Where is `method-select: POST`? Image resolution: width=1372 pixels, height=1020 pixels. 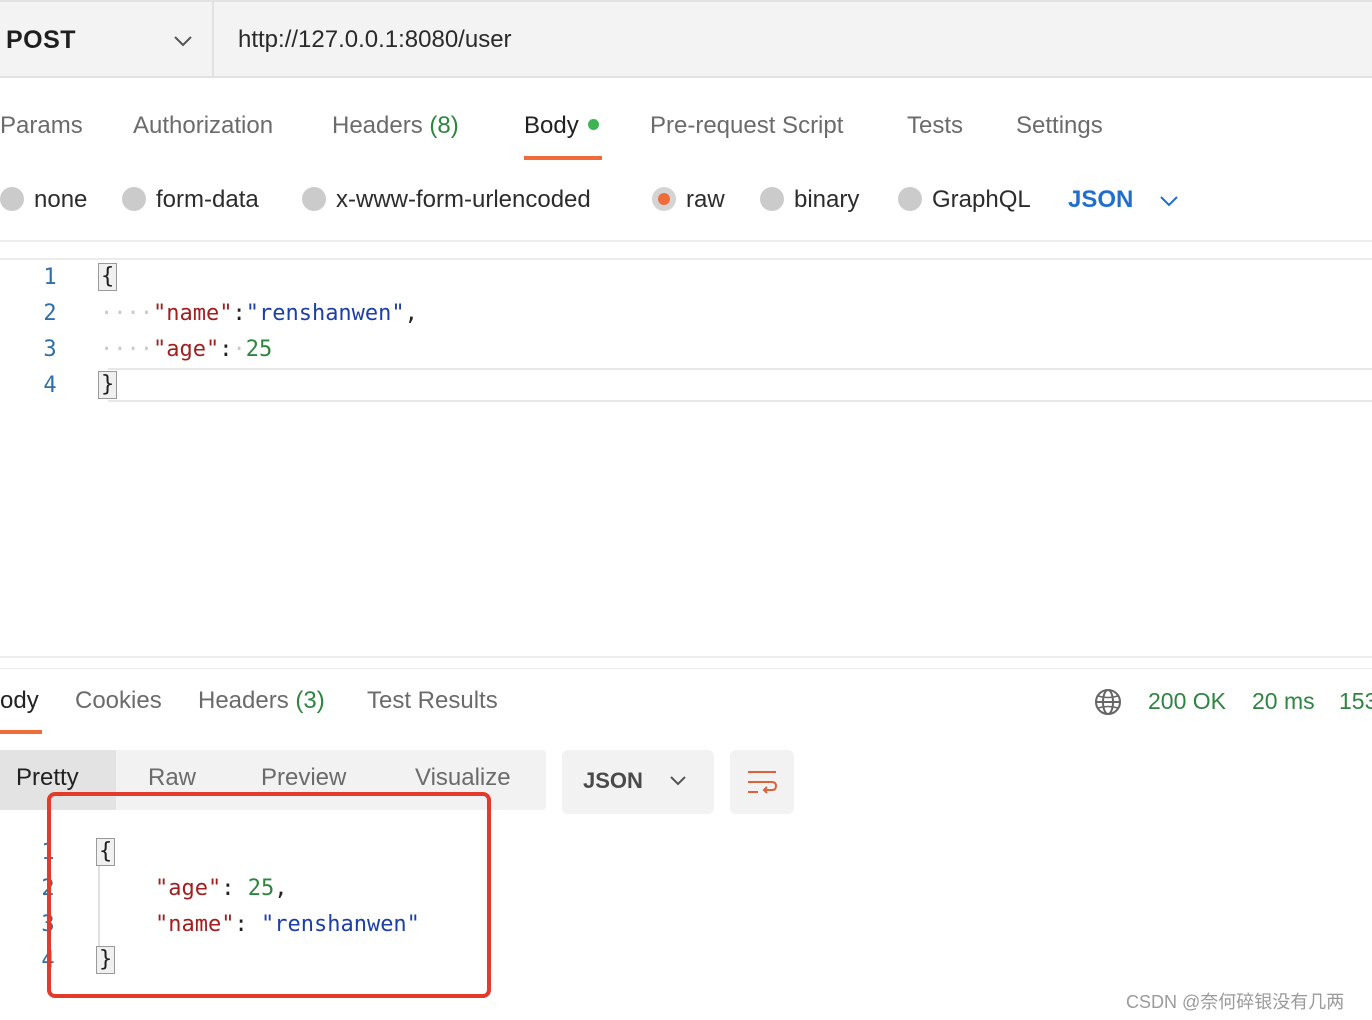
method-select: POST is located at coordinates (107, 40).